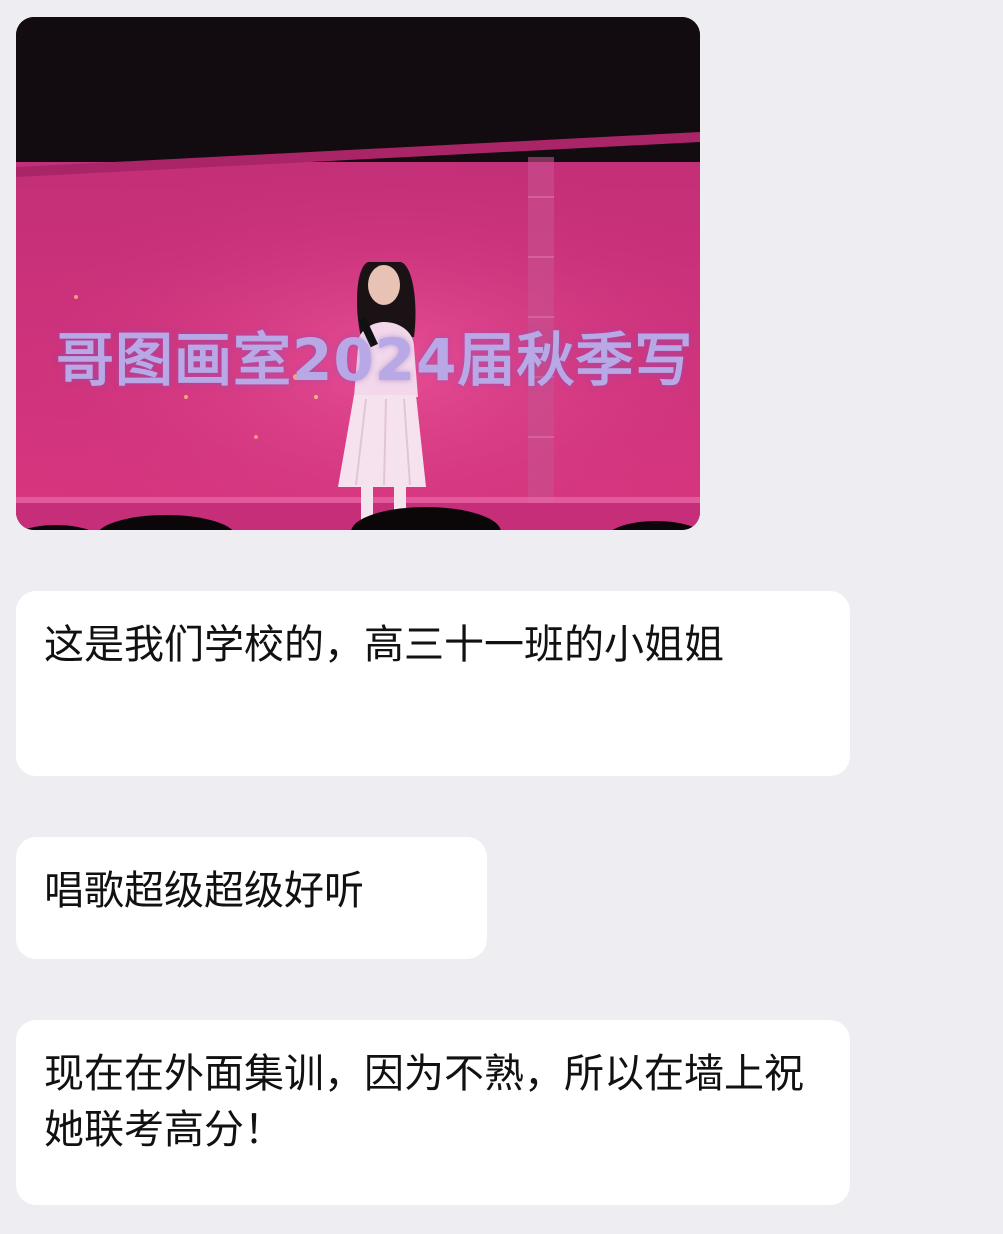 This screenshot has width=1003, height=1234. Describe the element at coordinates (433, 1112) in the screenshot. I see `chat-bubble: 现在在外面集训，因为不熟，所以在墙上祝她联考高分！` at that location.